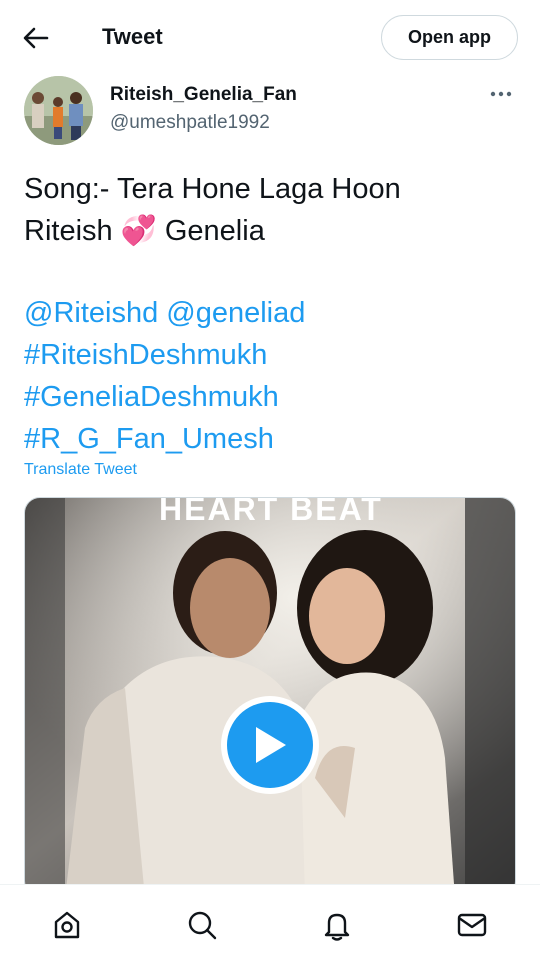  I want to click on bottom-navigation, so click(270, 922).